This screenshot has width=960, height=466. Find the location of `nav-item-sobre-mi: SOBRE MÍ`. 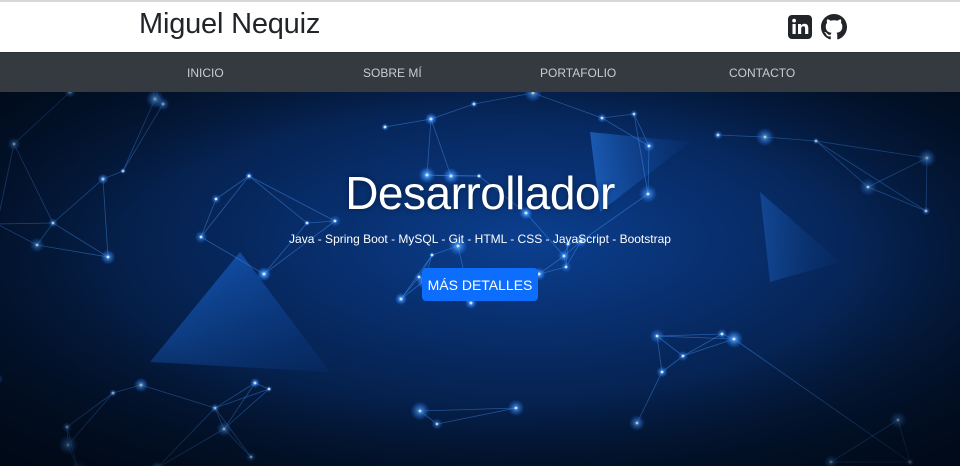

nav-item-sobre-mi: SOBRE MÍ is located at coordinates (392, 73).